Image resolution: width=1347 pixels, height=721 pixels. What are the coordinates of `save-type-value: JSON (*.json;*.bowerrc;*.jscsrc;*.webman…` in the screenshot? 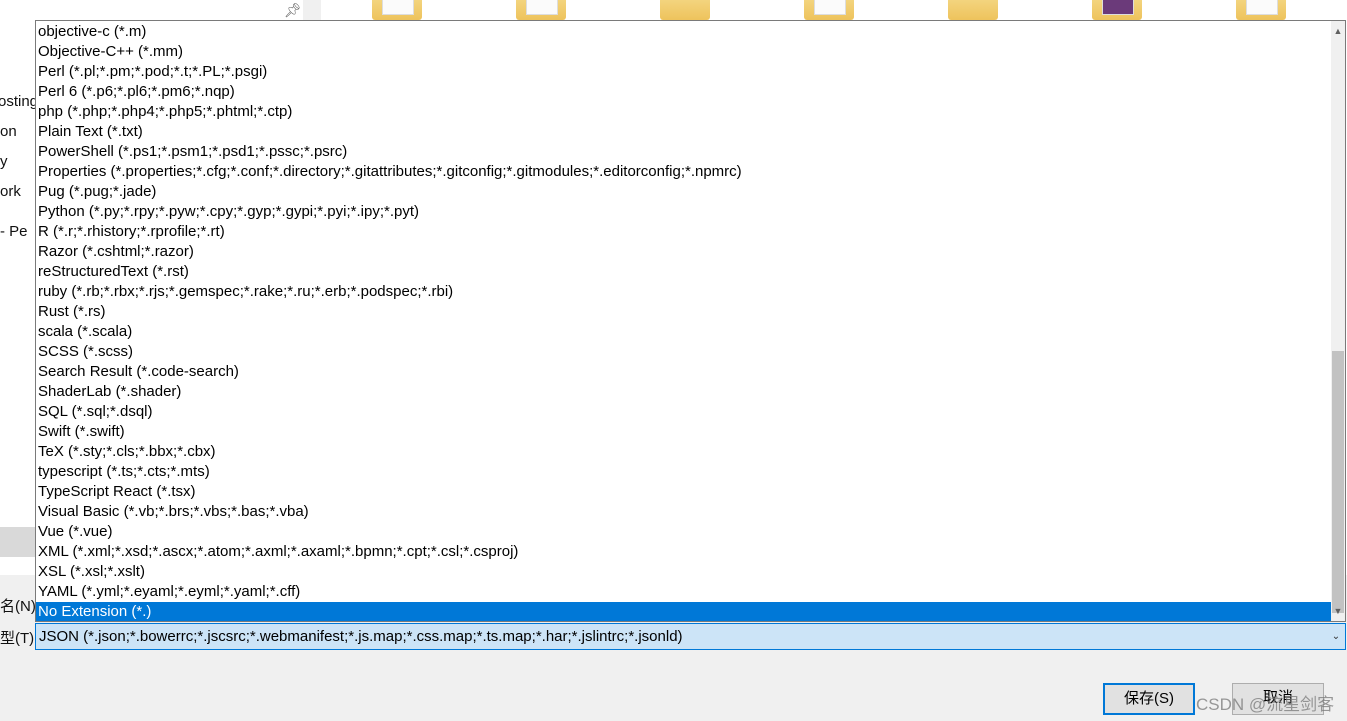 It's located at (361, 636).